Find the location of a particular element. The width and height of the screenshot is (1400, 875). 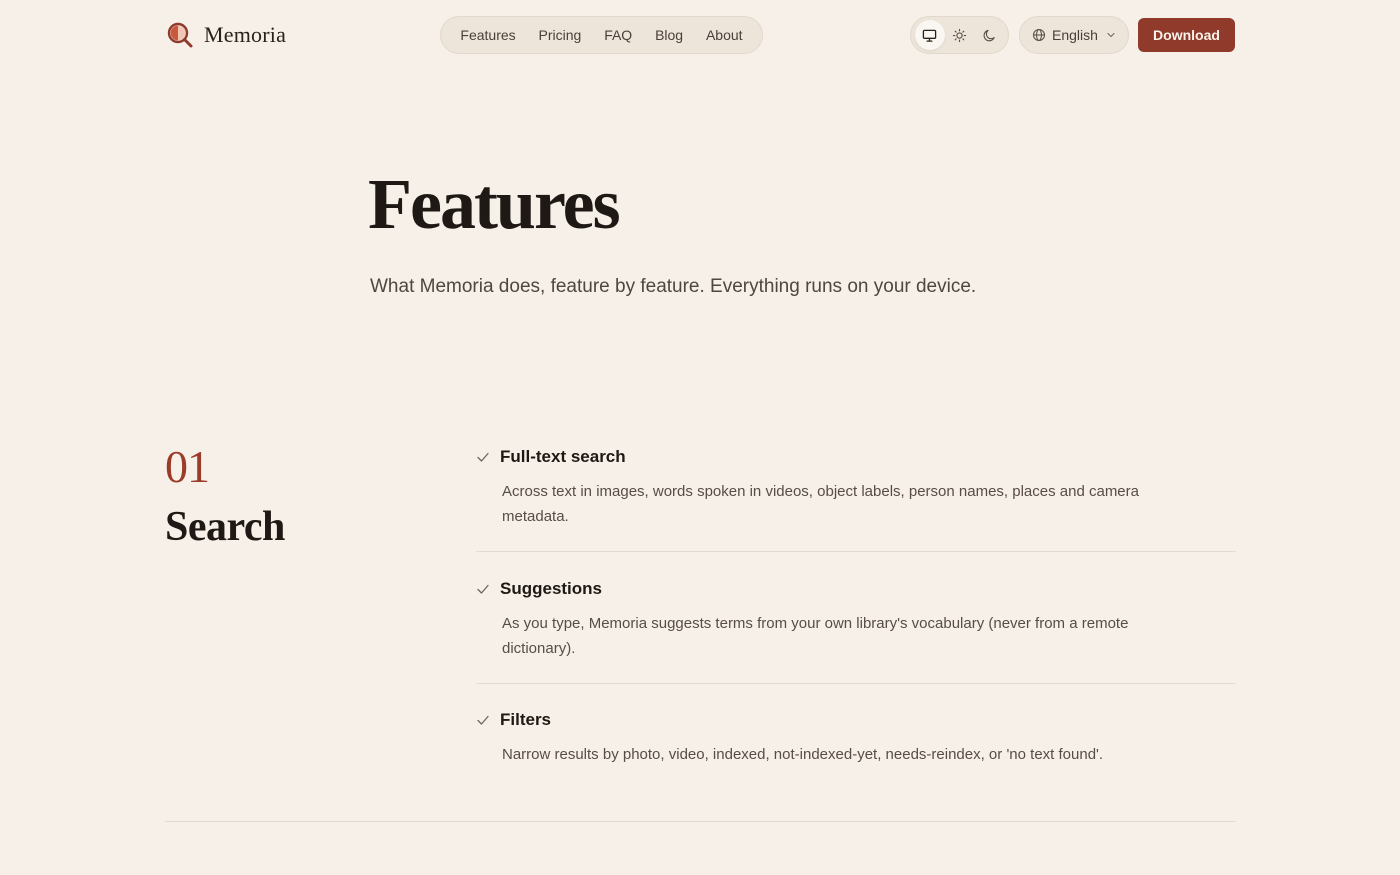

theme-system-button is located at coordinates (930, 35).